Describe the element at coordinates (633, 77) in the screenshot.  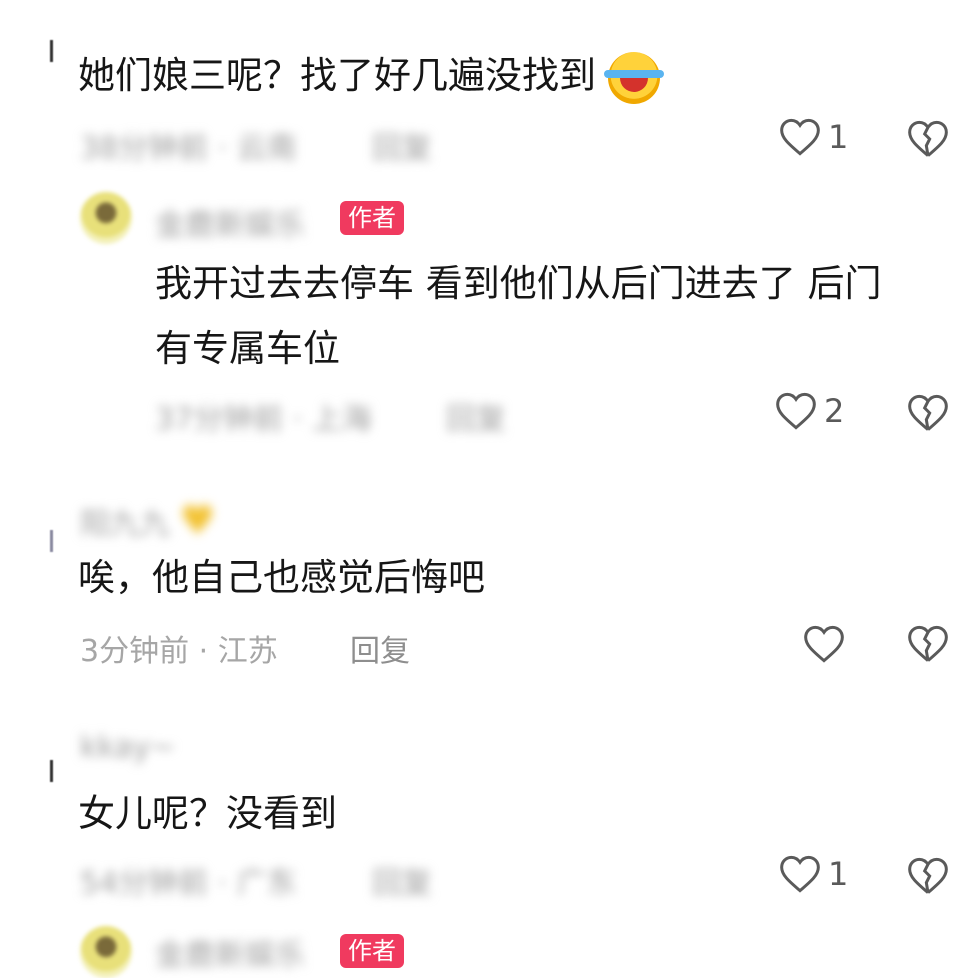
I see `crying-laughing-emoji-icon` at that location.